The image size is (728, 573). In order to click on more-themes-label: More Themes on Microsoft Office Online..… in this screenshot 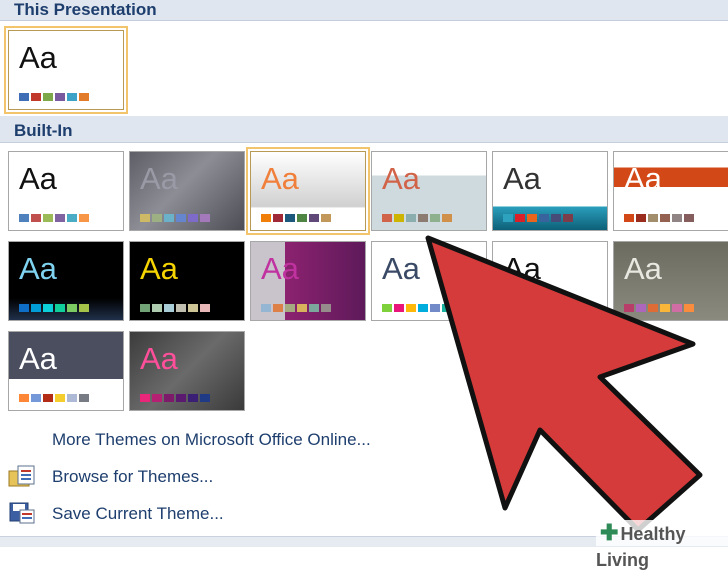, I will do `click(211, 439)`.